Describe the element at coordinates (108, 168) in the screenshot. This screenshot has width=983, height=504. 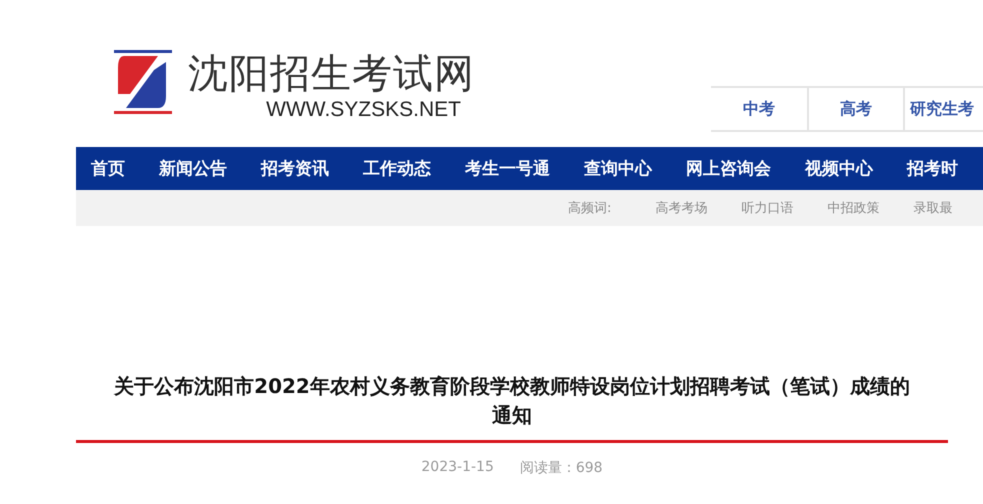
I see `nav-item: 首页` at that location.